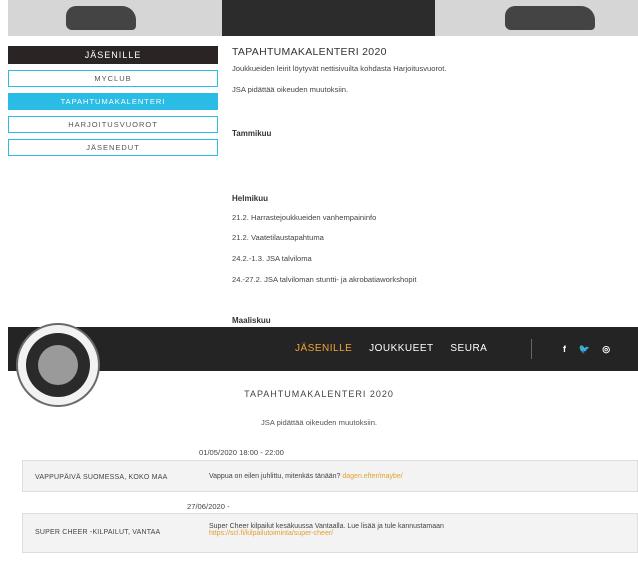 Image resolution: width=638 pixels, height=561 pixels. What do you see at coordinates (584, 349) in the screenshot?
I see `twitter-icon: 🐦` at bounding box center [584, 349].